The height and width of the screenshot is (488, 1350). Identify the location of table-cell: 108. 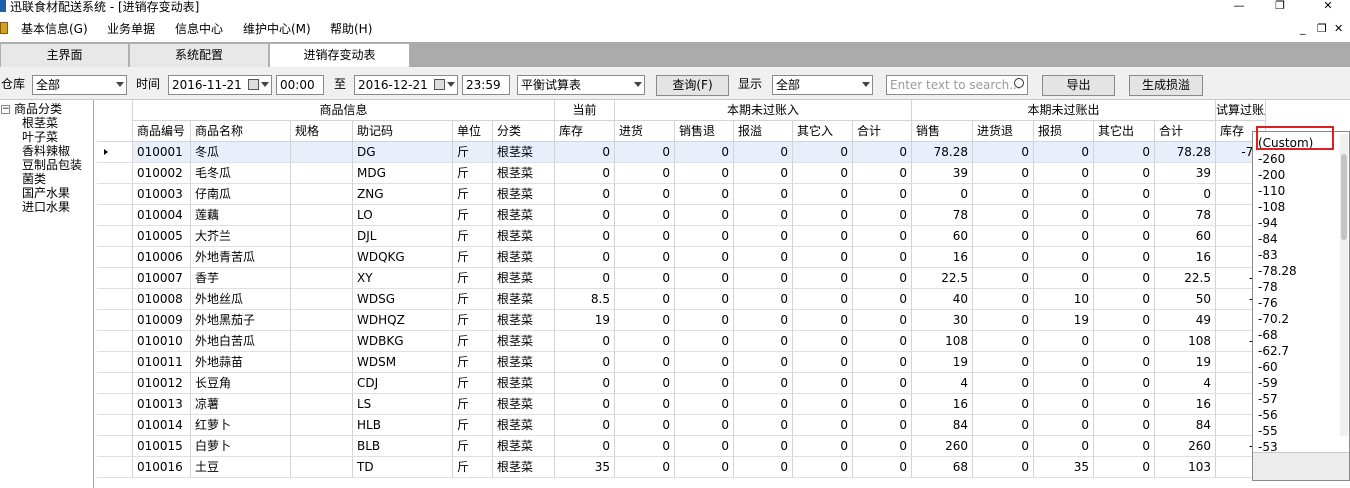
(1185, 341).